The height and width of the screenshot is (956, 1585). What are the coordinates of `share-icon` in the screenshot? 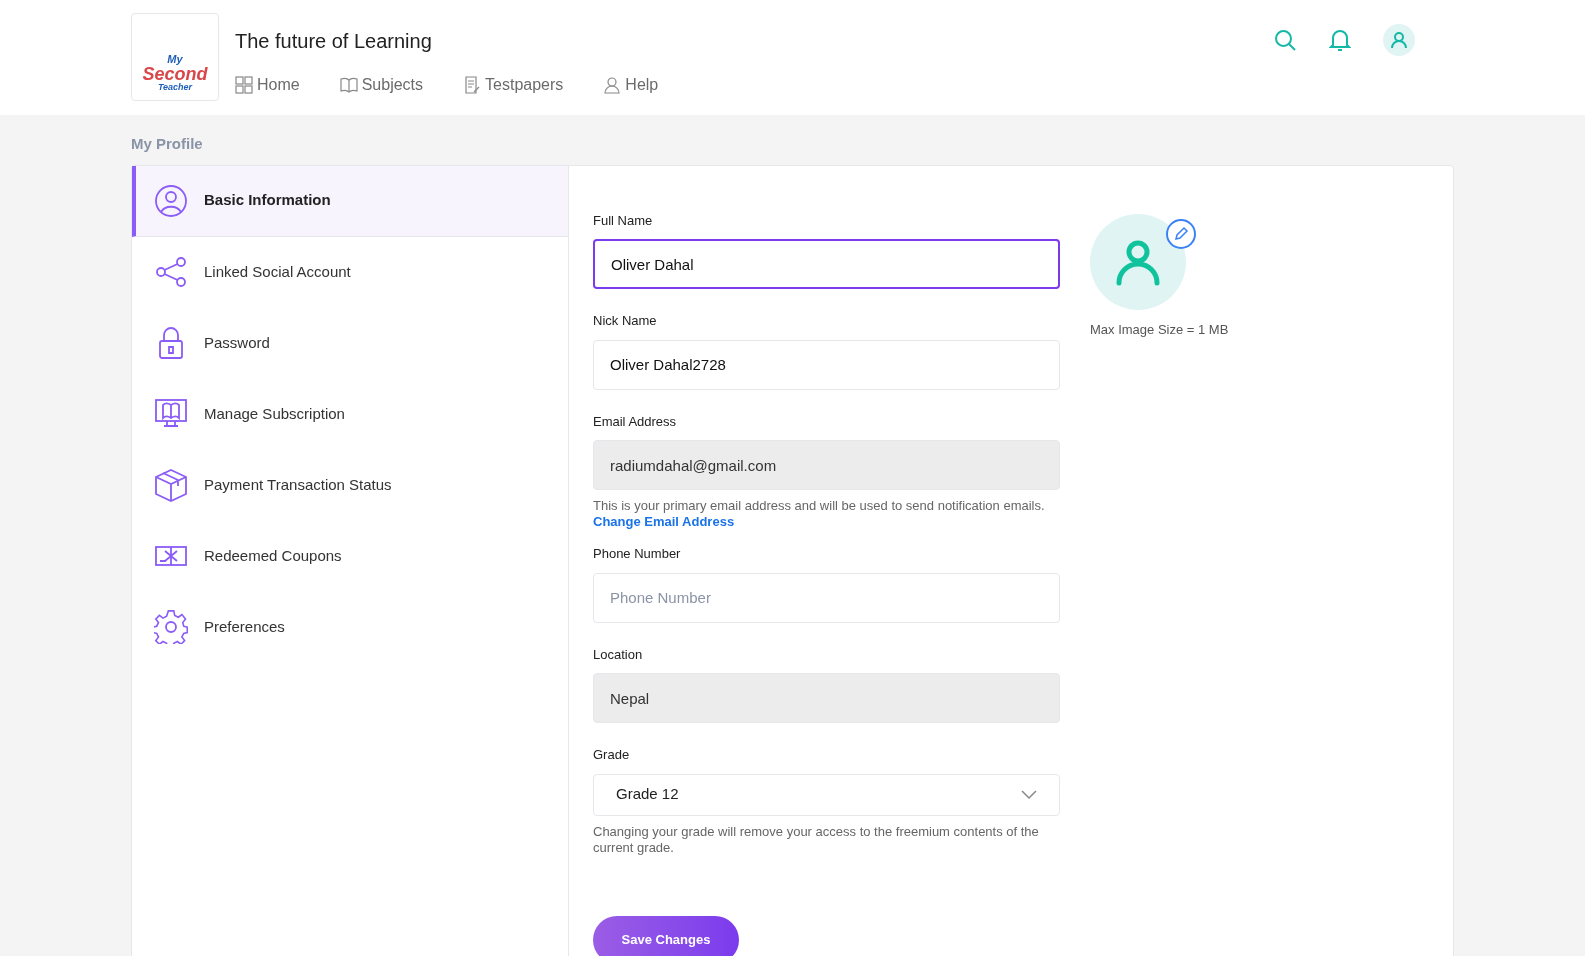 It's located at (171, 272).